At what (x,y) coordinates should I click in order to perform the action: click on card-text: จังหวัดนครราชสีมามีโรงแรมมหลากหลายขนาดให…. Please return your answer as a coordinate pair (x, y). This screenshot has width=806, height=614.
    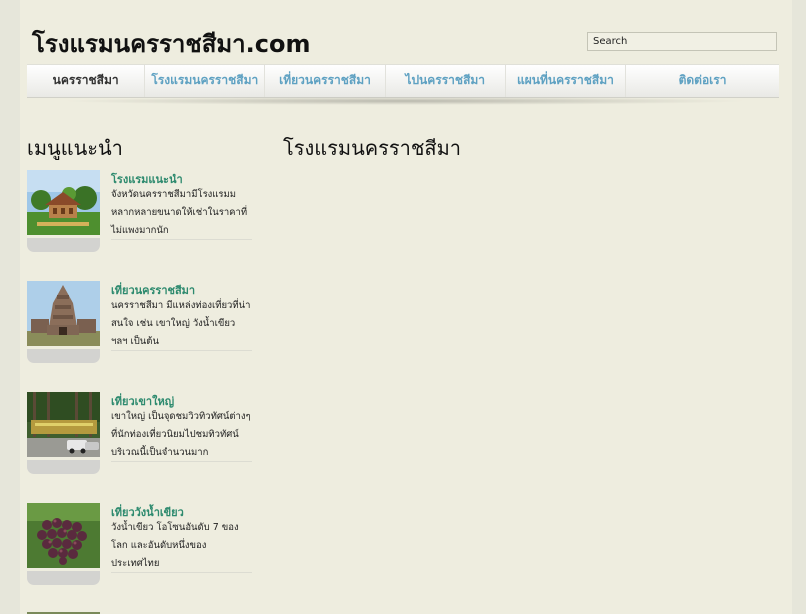
    Looking at the image, I should click on (179, 212).